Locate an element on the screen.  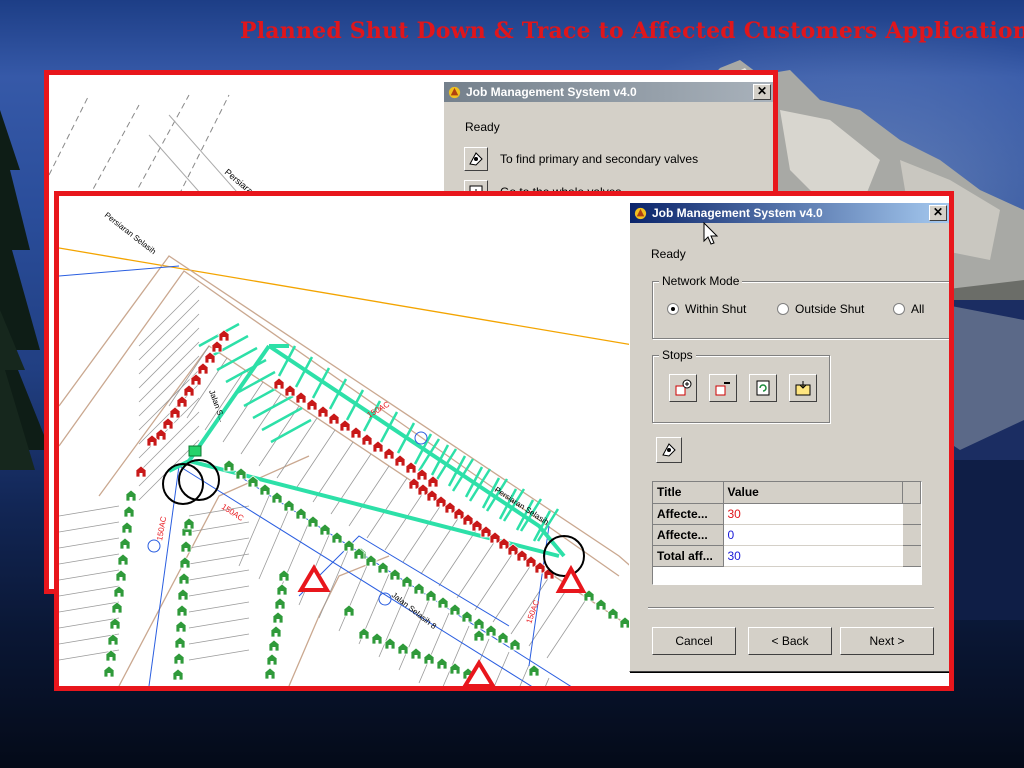
back-dialog-titlebar: Job Management System v4.0 ✕ is located at coordinates (608, 92).